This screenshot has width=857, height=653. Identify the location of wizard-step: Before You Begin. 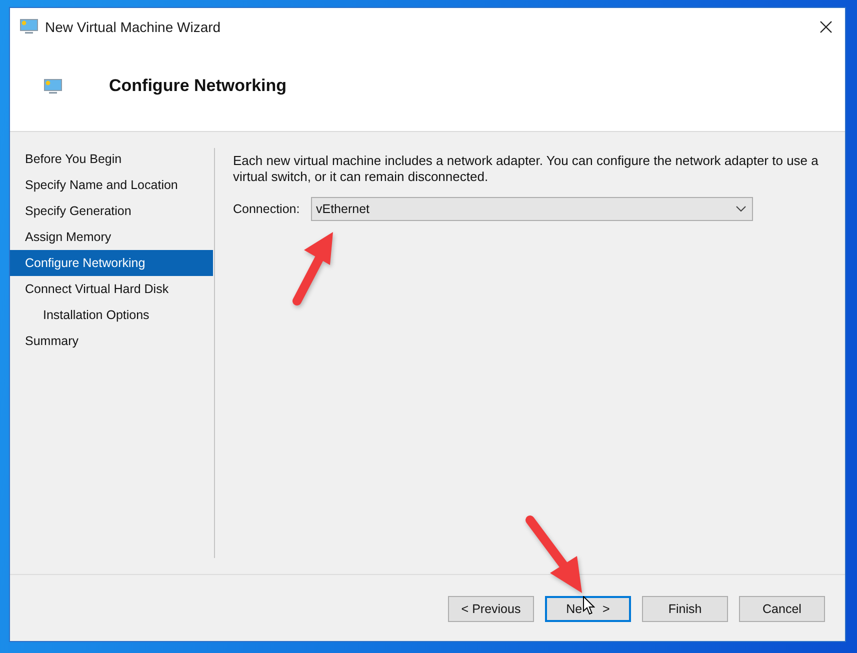
(111, 159).